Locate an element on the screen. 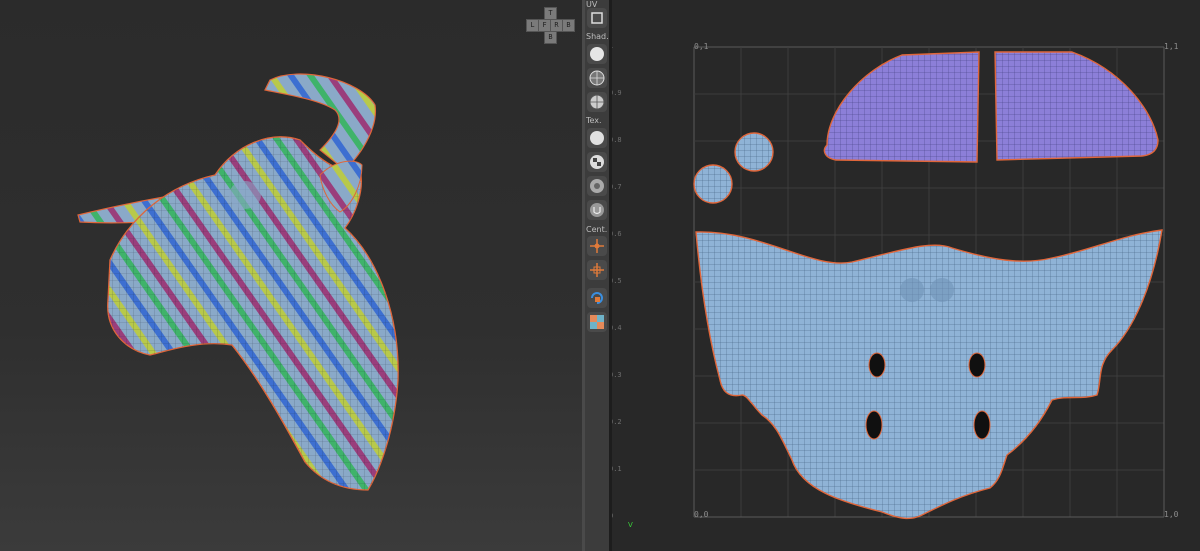  target-icon is located at coordinates (597, 270).